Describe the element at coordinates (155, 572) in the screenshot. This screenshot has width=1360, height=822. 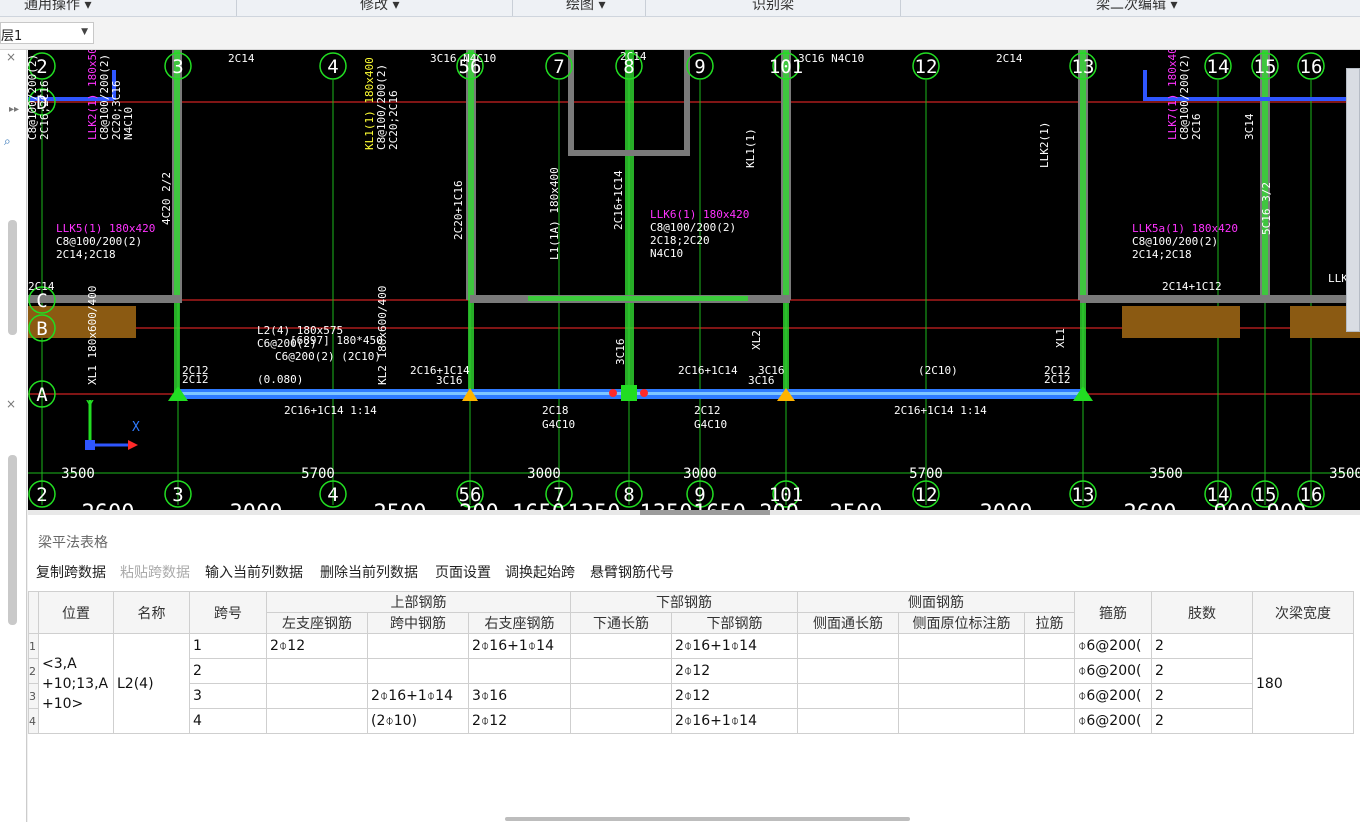
I see `paste-span-data-button: 粘贴跨数据` at that location.